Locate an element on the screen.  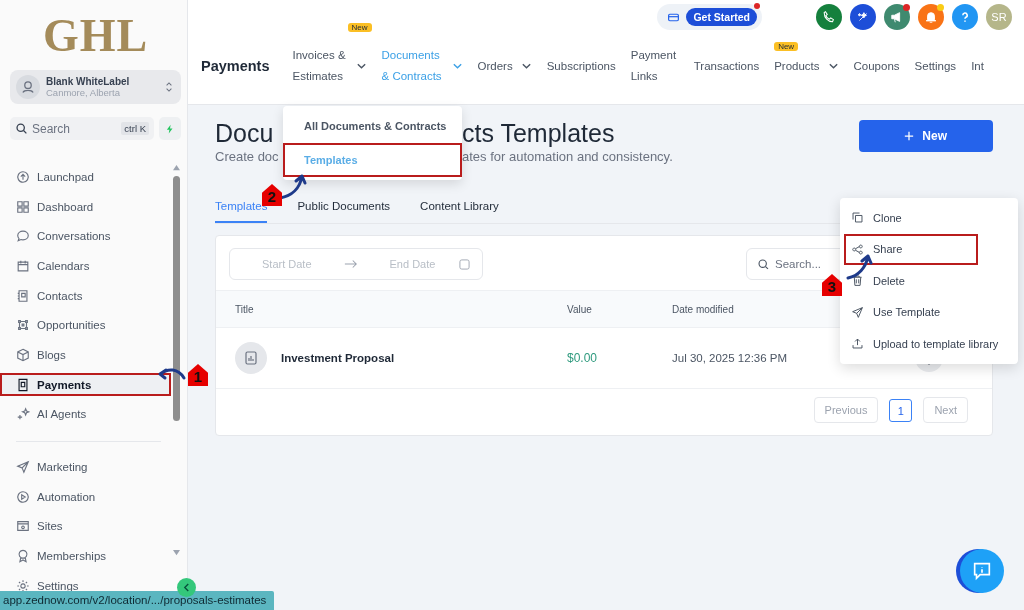
tab: Content Library is located at coordinates (459, 211).